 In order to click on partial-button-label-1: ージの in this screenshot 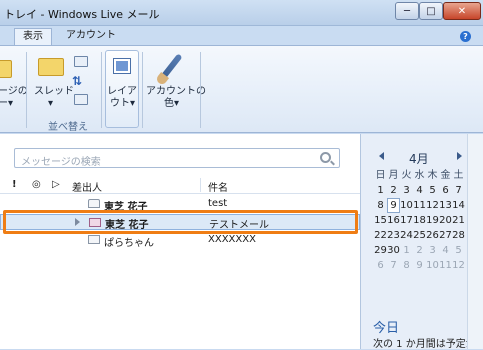, I will do `click(14, 92)`.